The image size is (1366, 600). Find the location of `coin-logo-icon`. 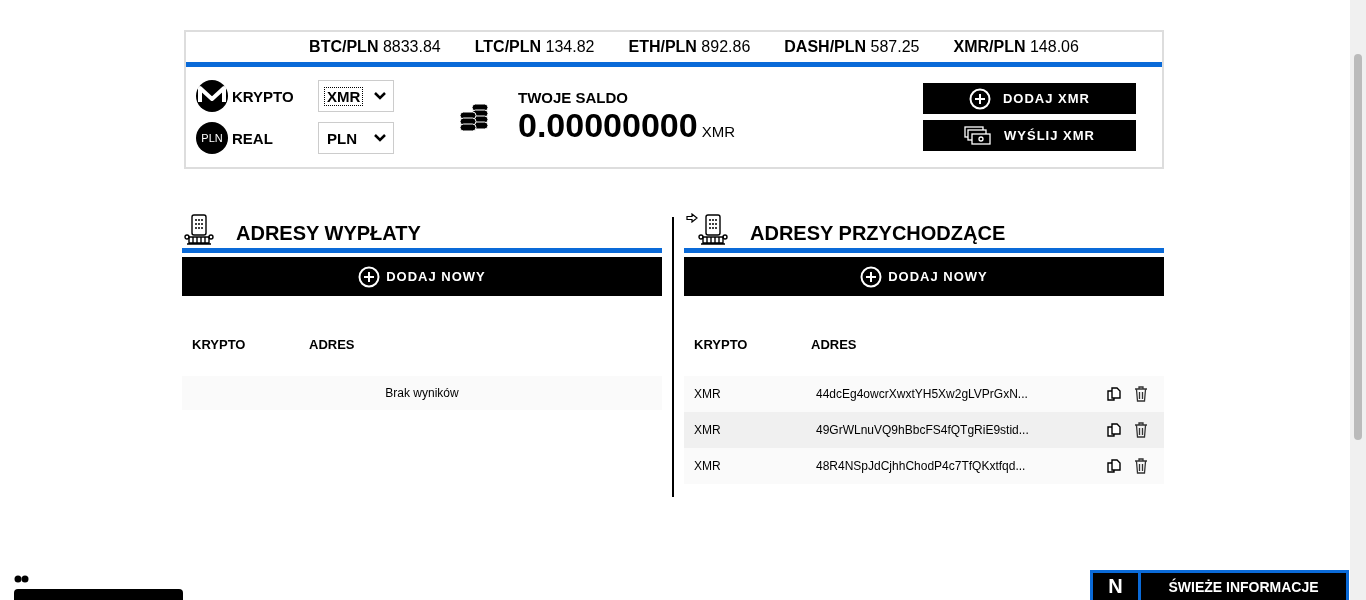

coin-logo-icon is located at coordinates (212, 96).